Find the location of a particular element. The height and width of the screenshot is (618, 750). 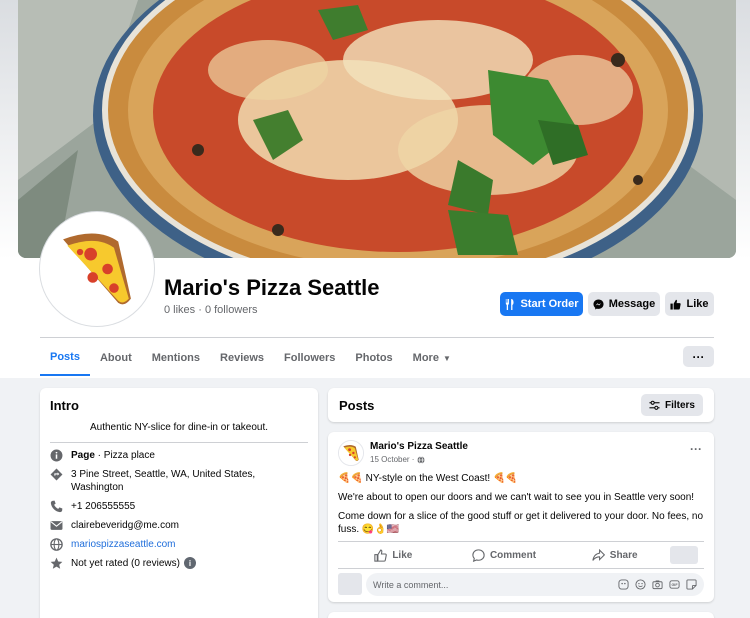

post-options-button: ··· is located at coordinates (696, 449).